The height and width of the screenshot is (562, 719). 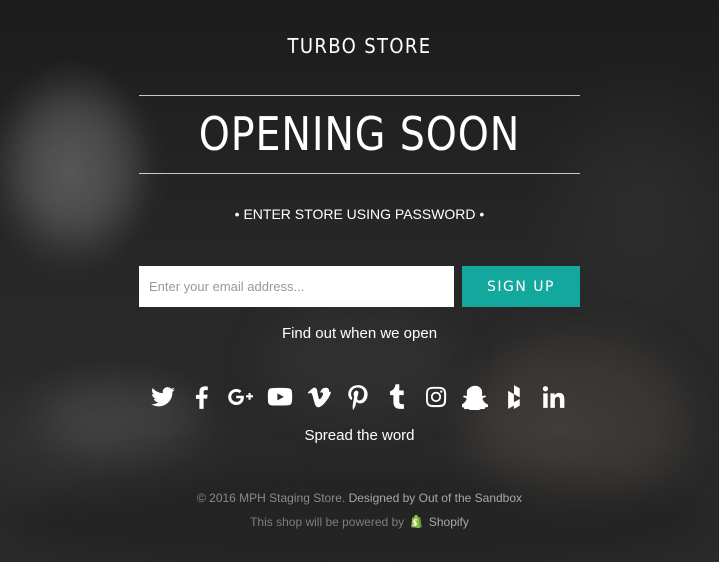 What do you see at coordinates (280, 397) in the screenshot?
I see `youtube-icon` at bounding box center [280, 397].